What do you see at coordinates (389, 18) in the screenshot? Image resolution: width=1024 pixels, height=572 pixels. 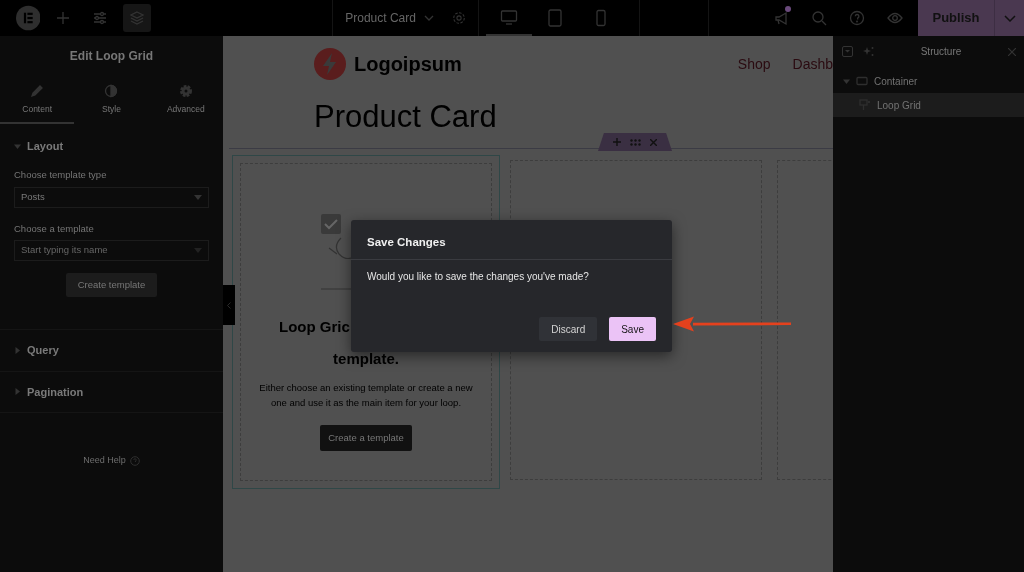 I see `document-title: Product Card` at bounding box center [389, 18].